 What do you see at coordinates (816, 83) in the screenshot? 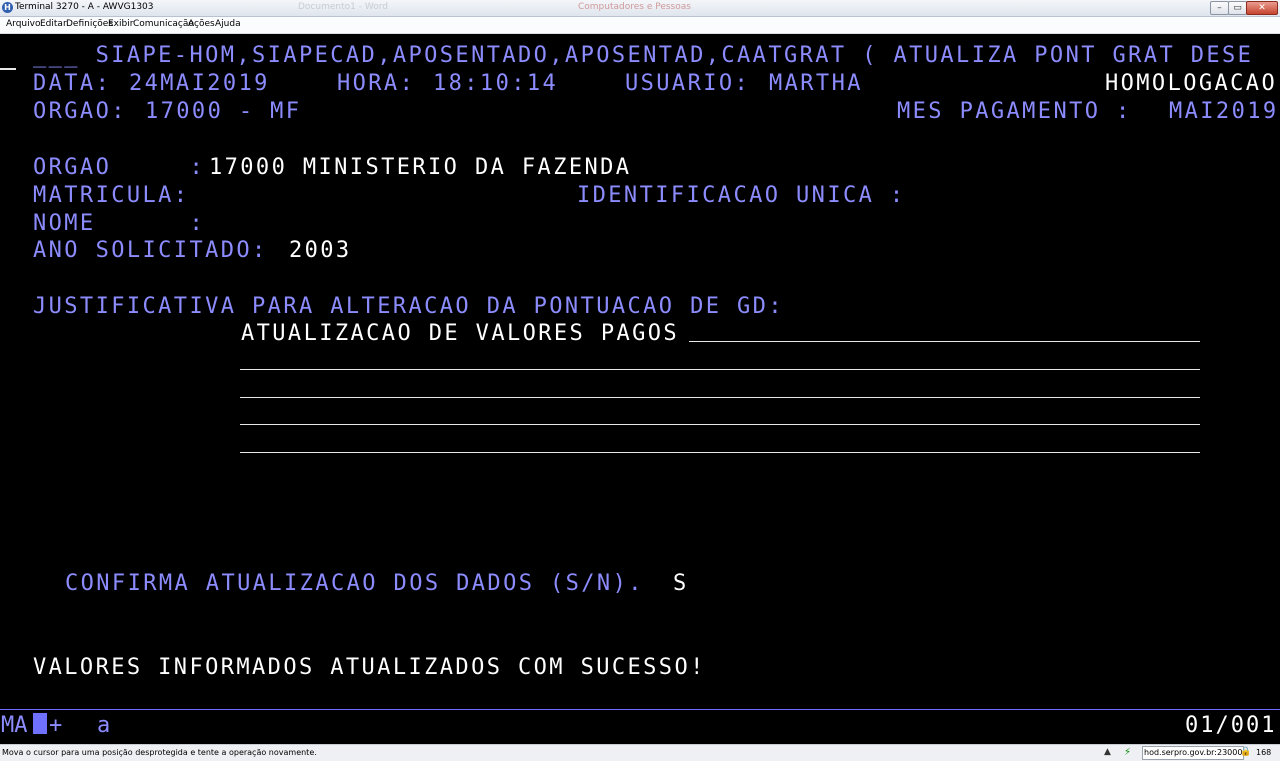
I see `usuario-value: MARTHA` at bounding box center [816, 83].